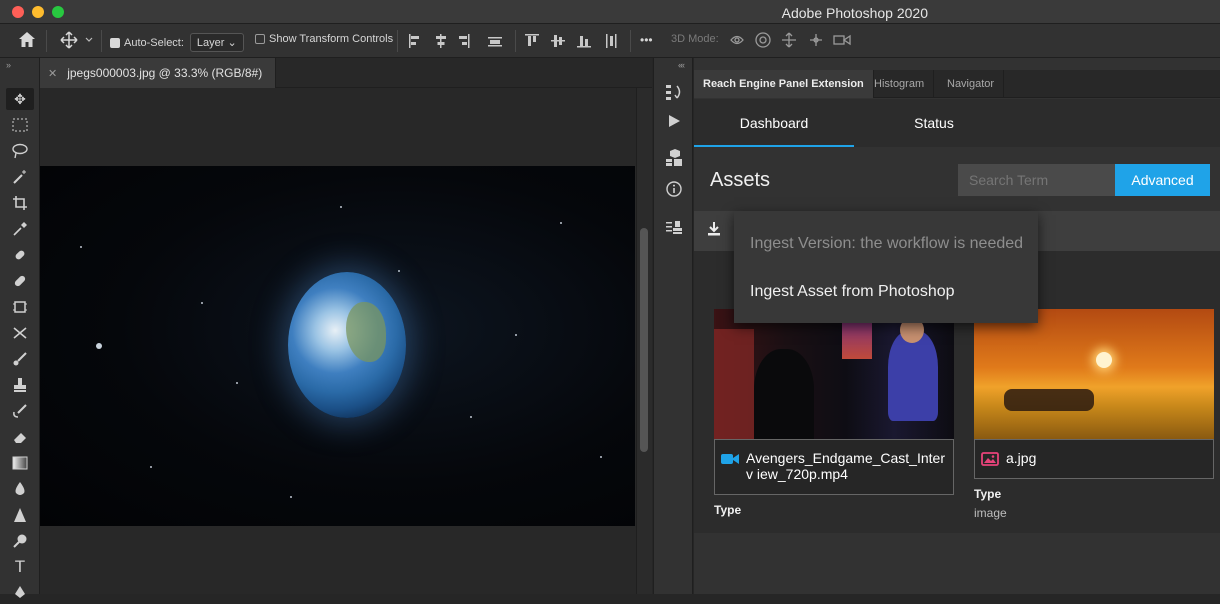  I want to click on info-icon, so click(674, 189).